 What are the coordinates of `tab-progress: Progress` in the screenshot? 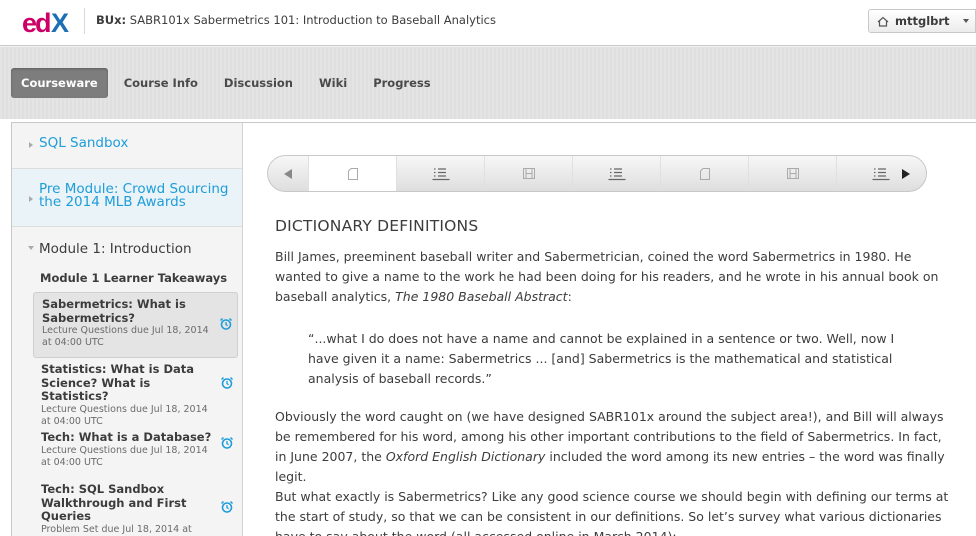 It's located at (401, 83).